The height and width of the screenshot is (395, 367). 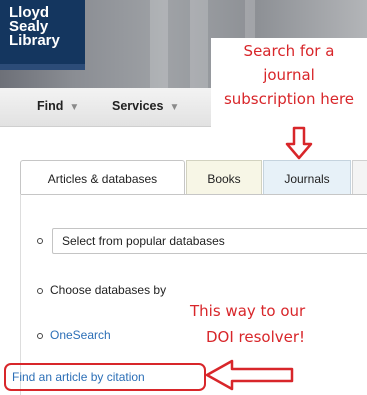 What do you see at coordinates (42, 67) in the screenshot?
I see `logo-underbar` at bounding box center [42, 67].